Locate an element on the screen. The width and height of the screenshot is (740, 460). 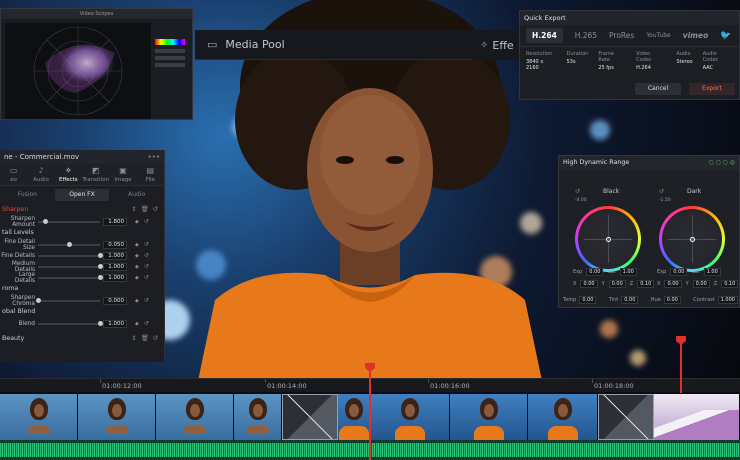
subtab-audio: Audio is located at coordinates (136, 195).